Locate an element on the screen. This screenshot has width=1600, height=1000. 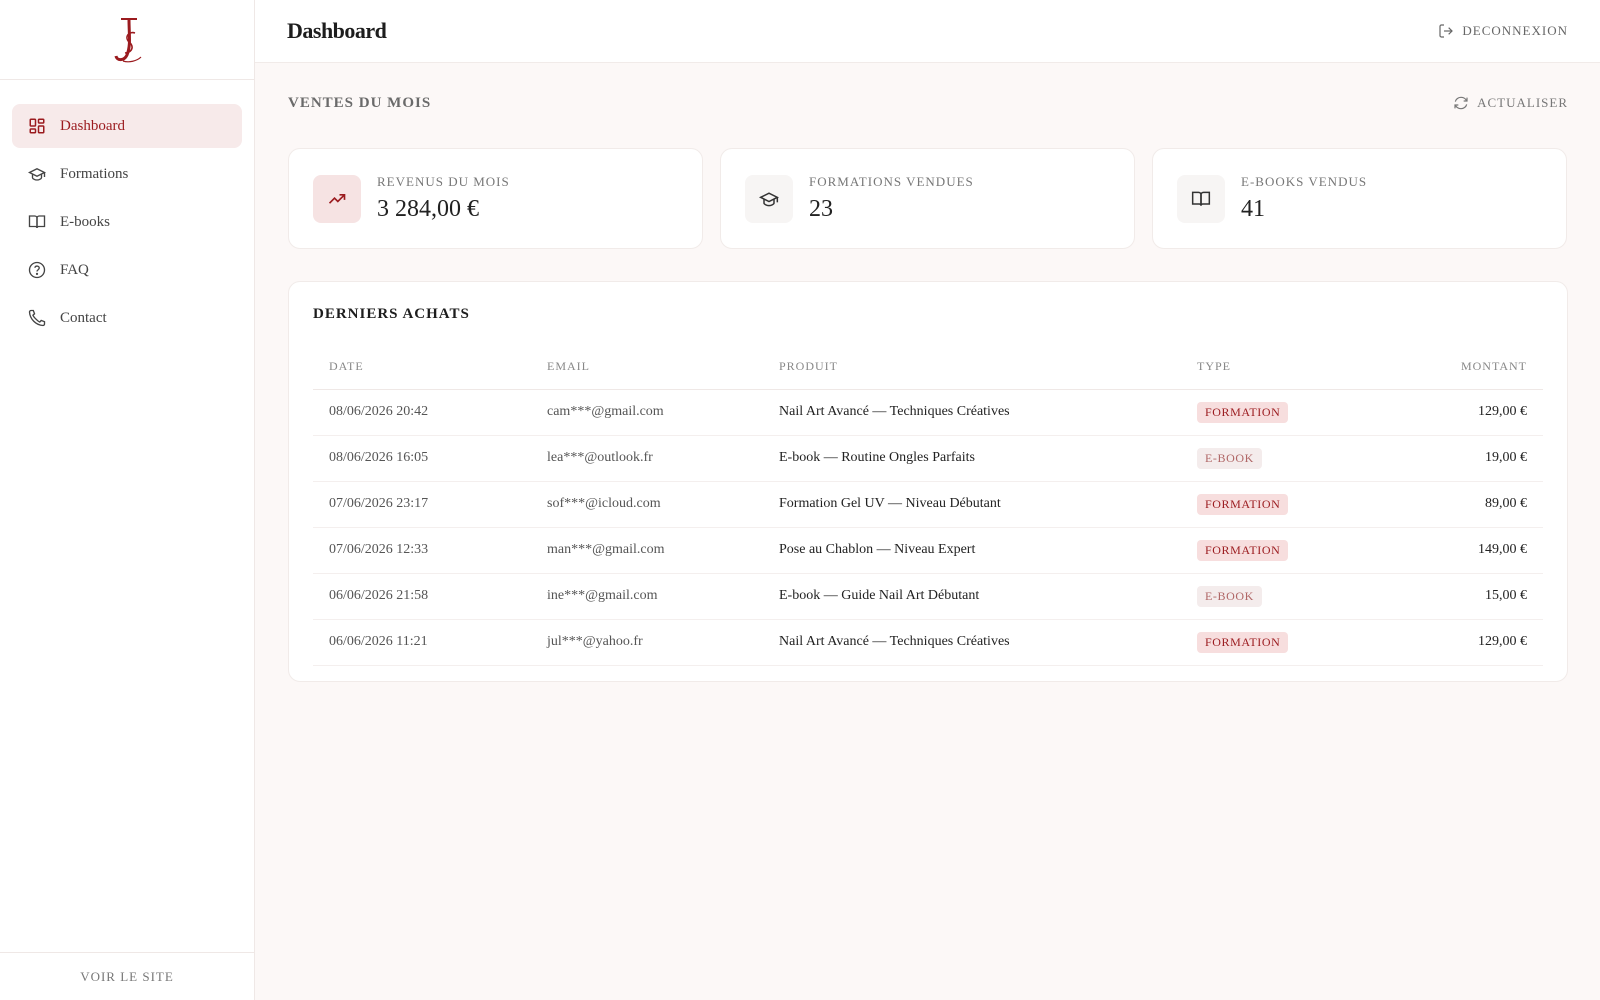
cell-date: 07/06/2026 23:17 is located at coordinates (422, 504).